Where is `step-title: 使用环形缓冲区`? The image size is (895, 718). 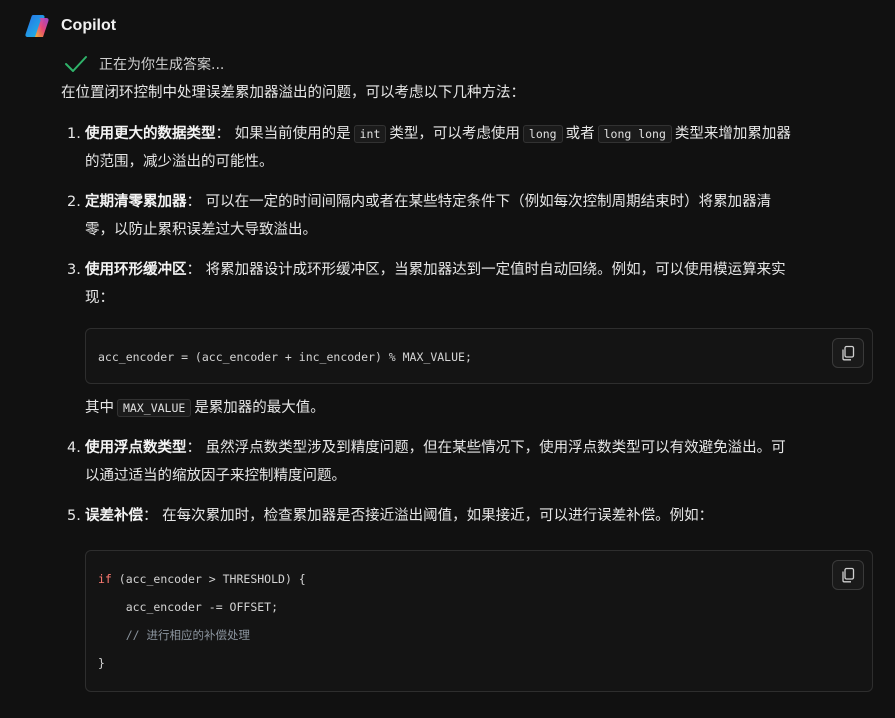
step-title: 使用环形缓冲区 is located at coordinates (136, 270).